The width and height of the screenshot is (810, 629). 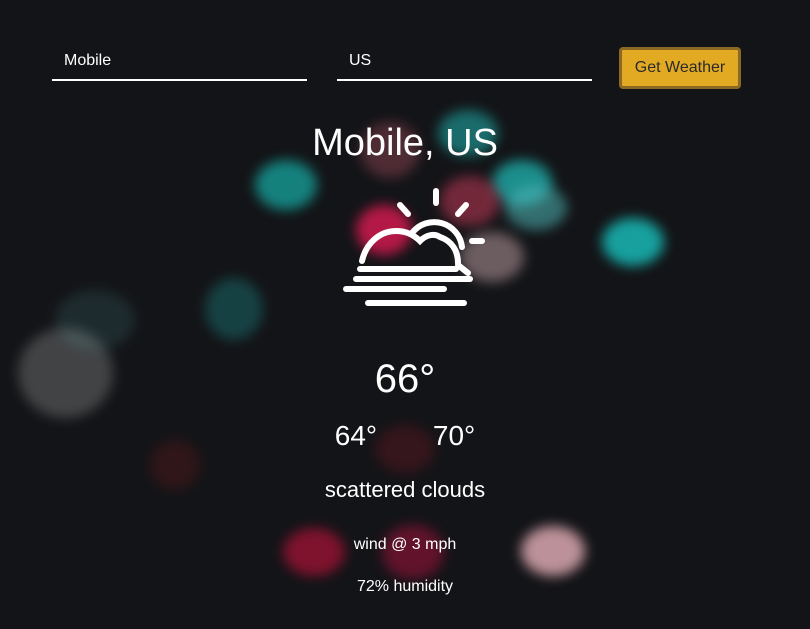 I want to click on wind-speed: wind @ 3 mph, so click(x=405, y=544).